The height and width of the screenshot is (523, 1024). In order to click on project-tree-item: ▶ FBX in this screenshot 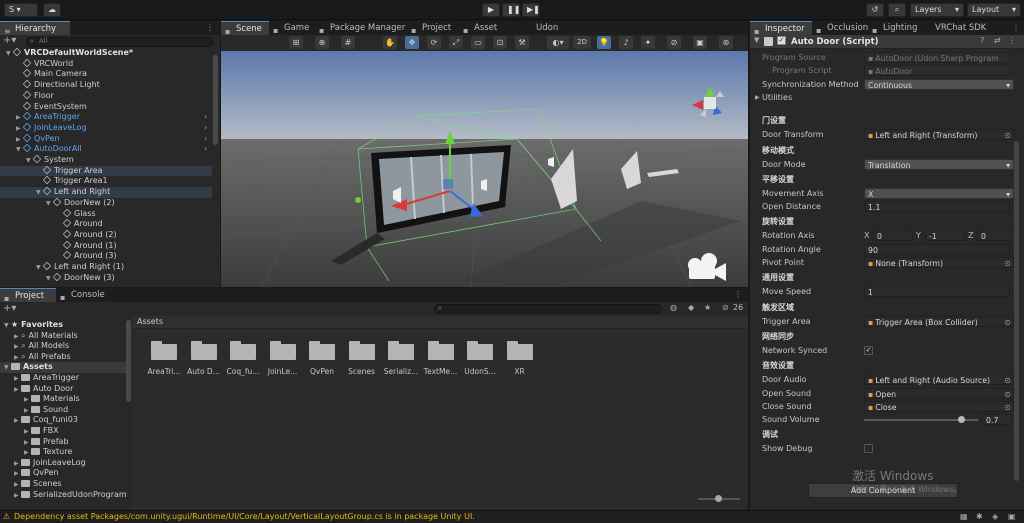, I will do `click(63, 431)`.